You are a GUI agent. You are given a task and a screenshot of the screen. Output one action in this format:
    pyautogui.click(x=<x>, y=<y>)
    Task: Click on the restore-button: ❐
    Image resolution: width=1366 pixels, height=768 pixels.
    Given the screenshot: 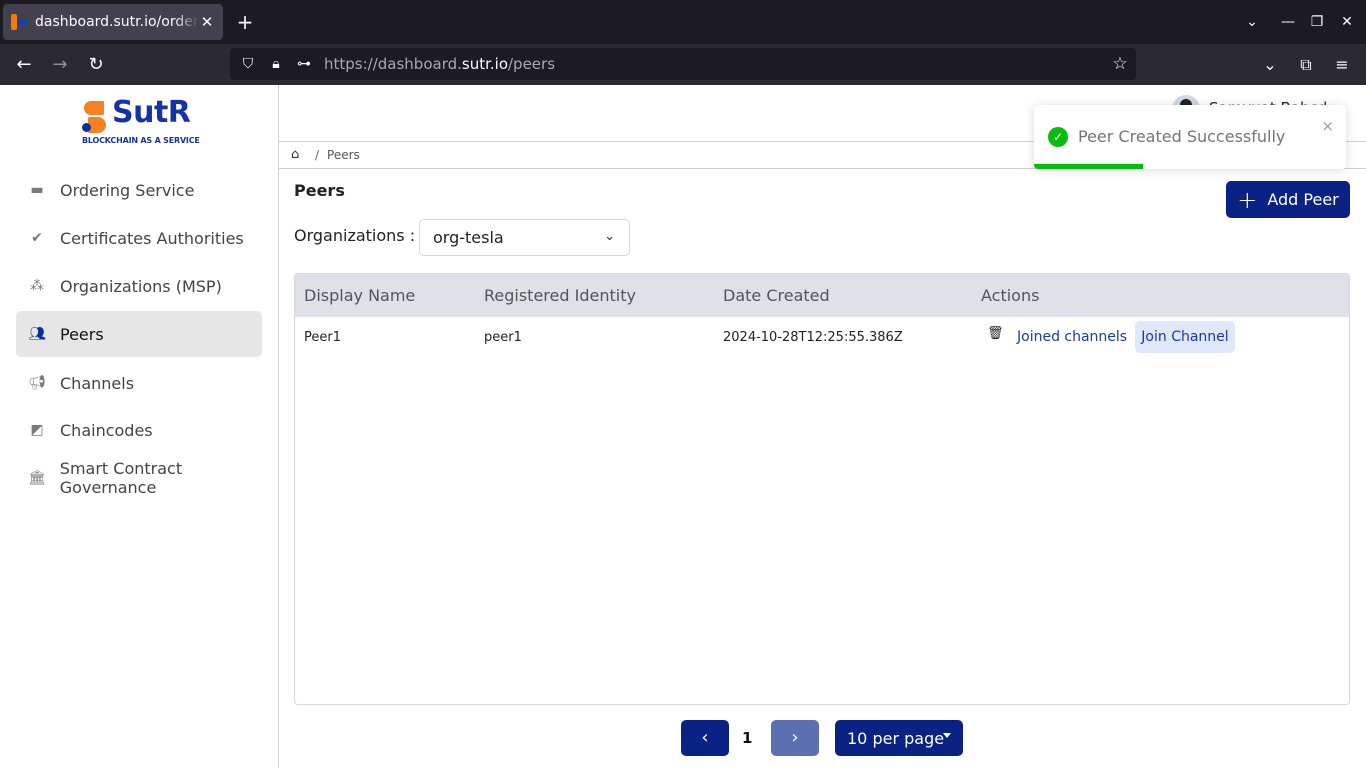 What is the action you would take?
    pyautogui.click(x=1317, y=22)
    